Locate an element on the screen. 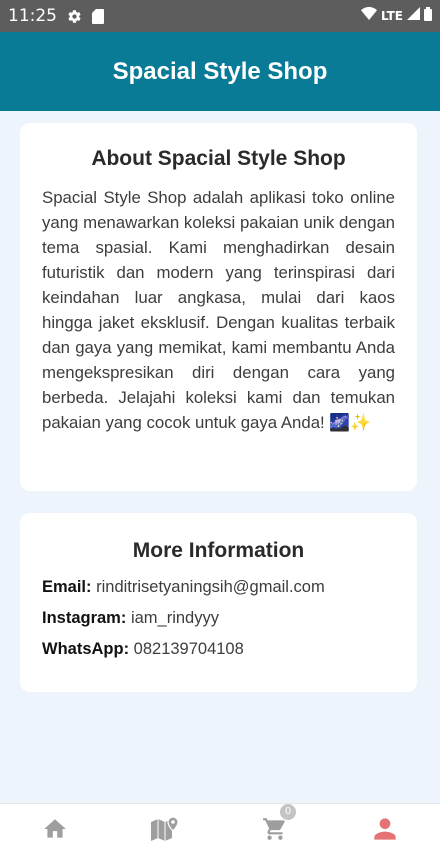 This screenshot has width=440, height=858. bottom-nav: 0 is located at coordinates (220, 830).